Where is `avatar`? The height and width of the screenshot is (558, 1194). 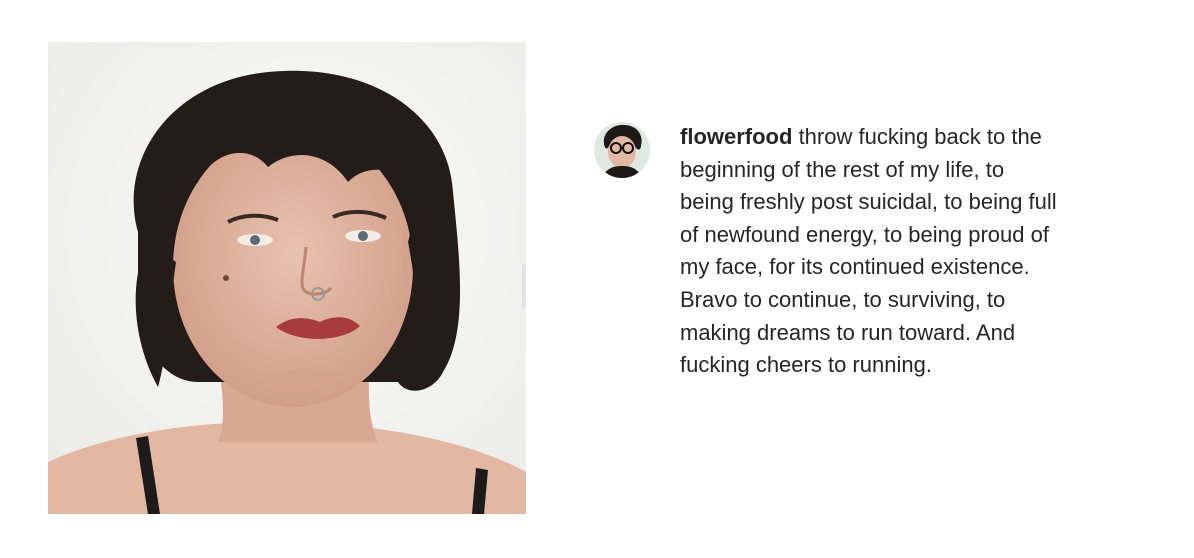 avatar is located at coordinates (622, 150).